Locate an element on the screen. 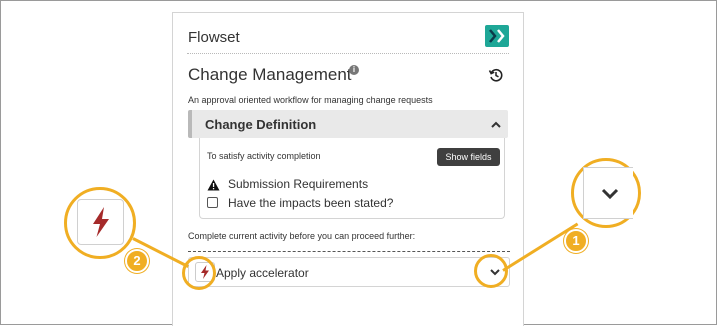 This screenshot has height=326, width=717. impacts-checkbox is located at coordinates (212, 202).